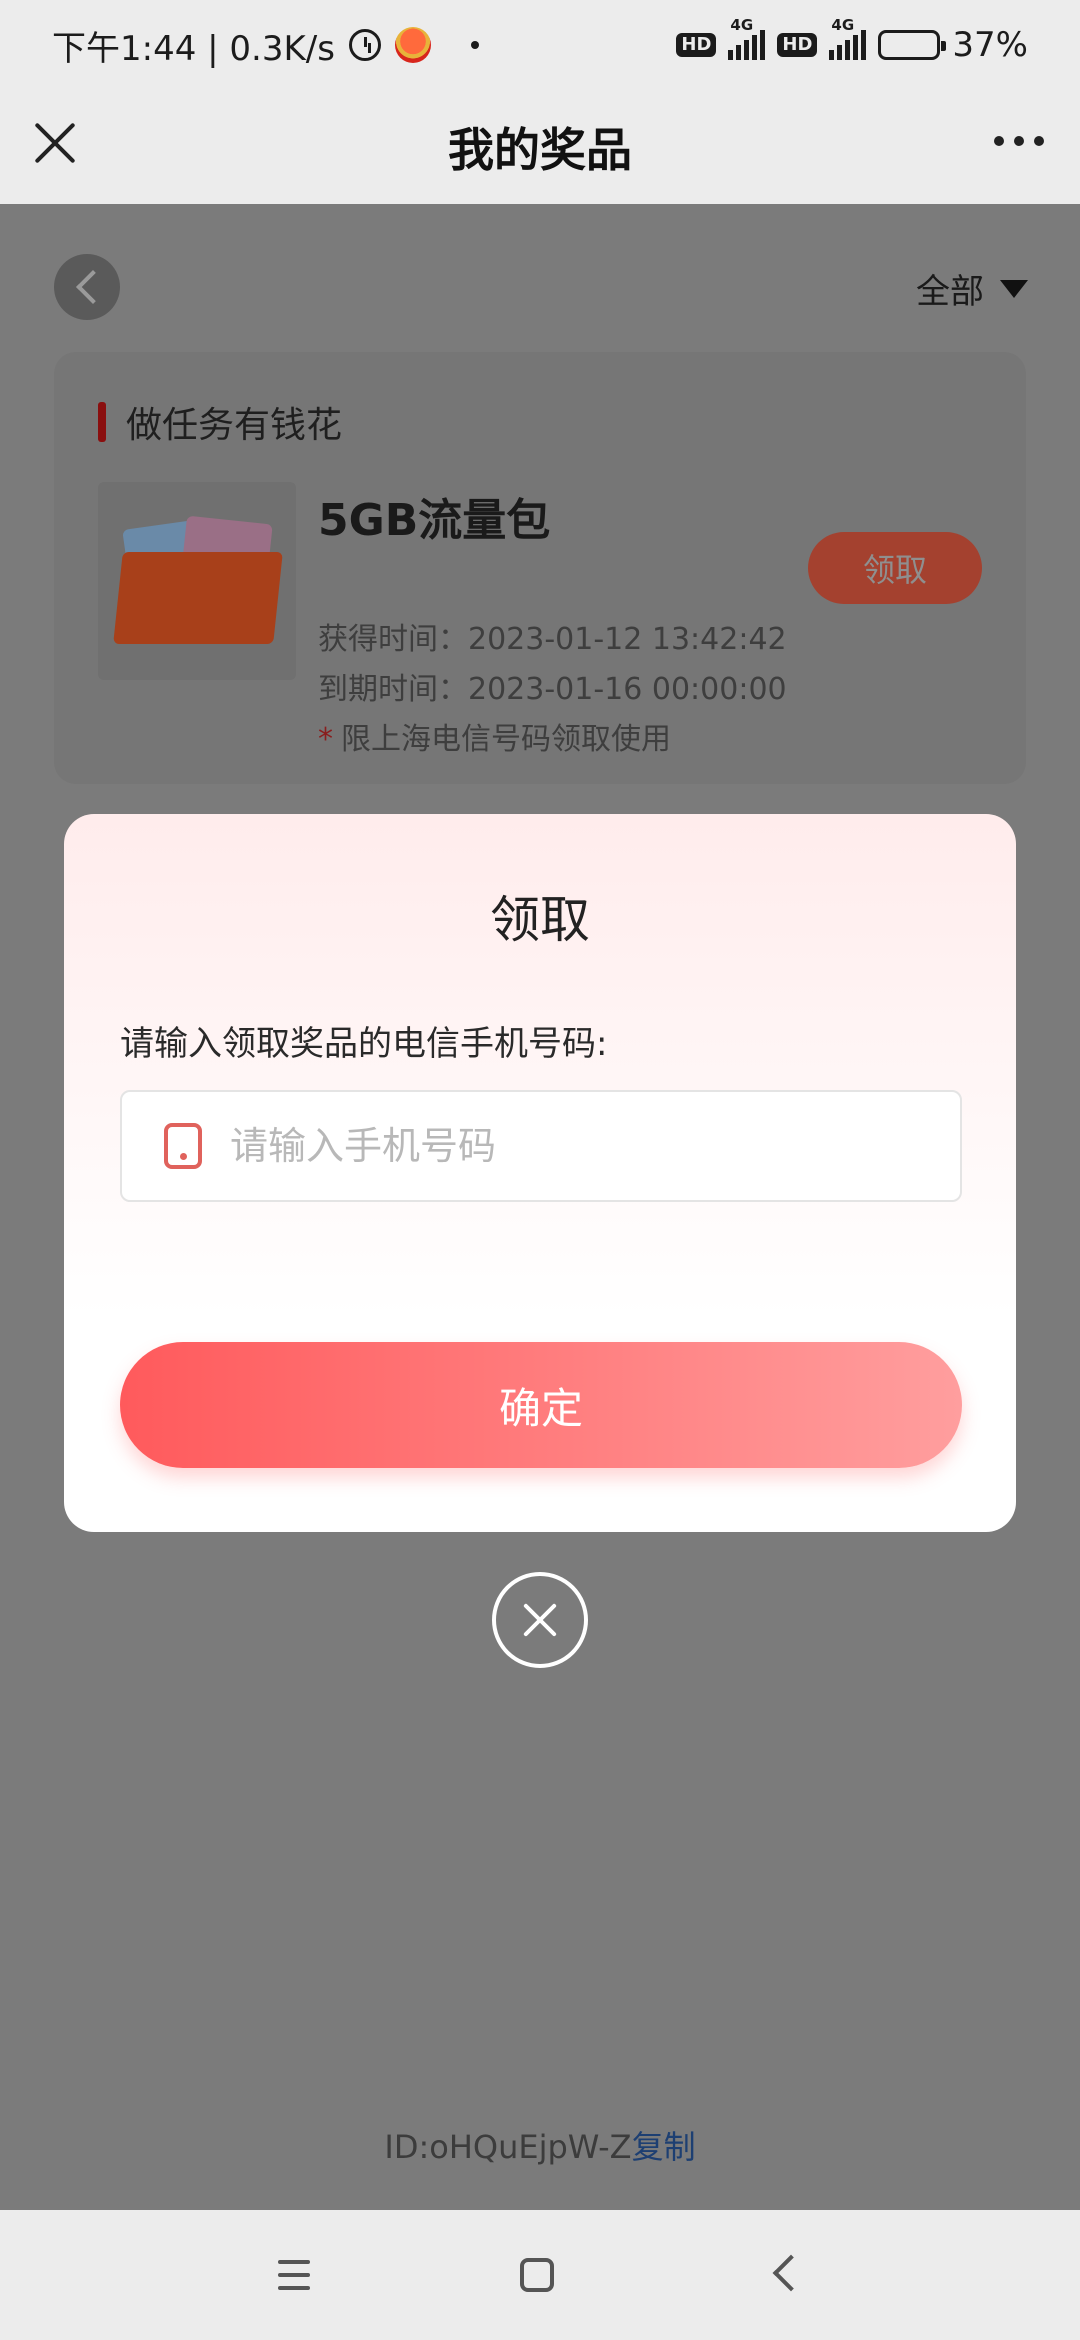 The width and height of the screenshot is (1080, 2340). Describe the element at coordinates (537, 2275) in the screenshot. I see `home-icon` at that location.